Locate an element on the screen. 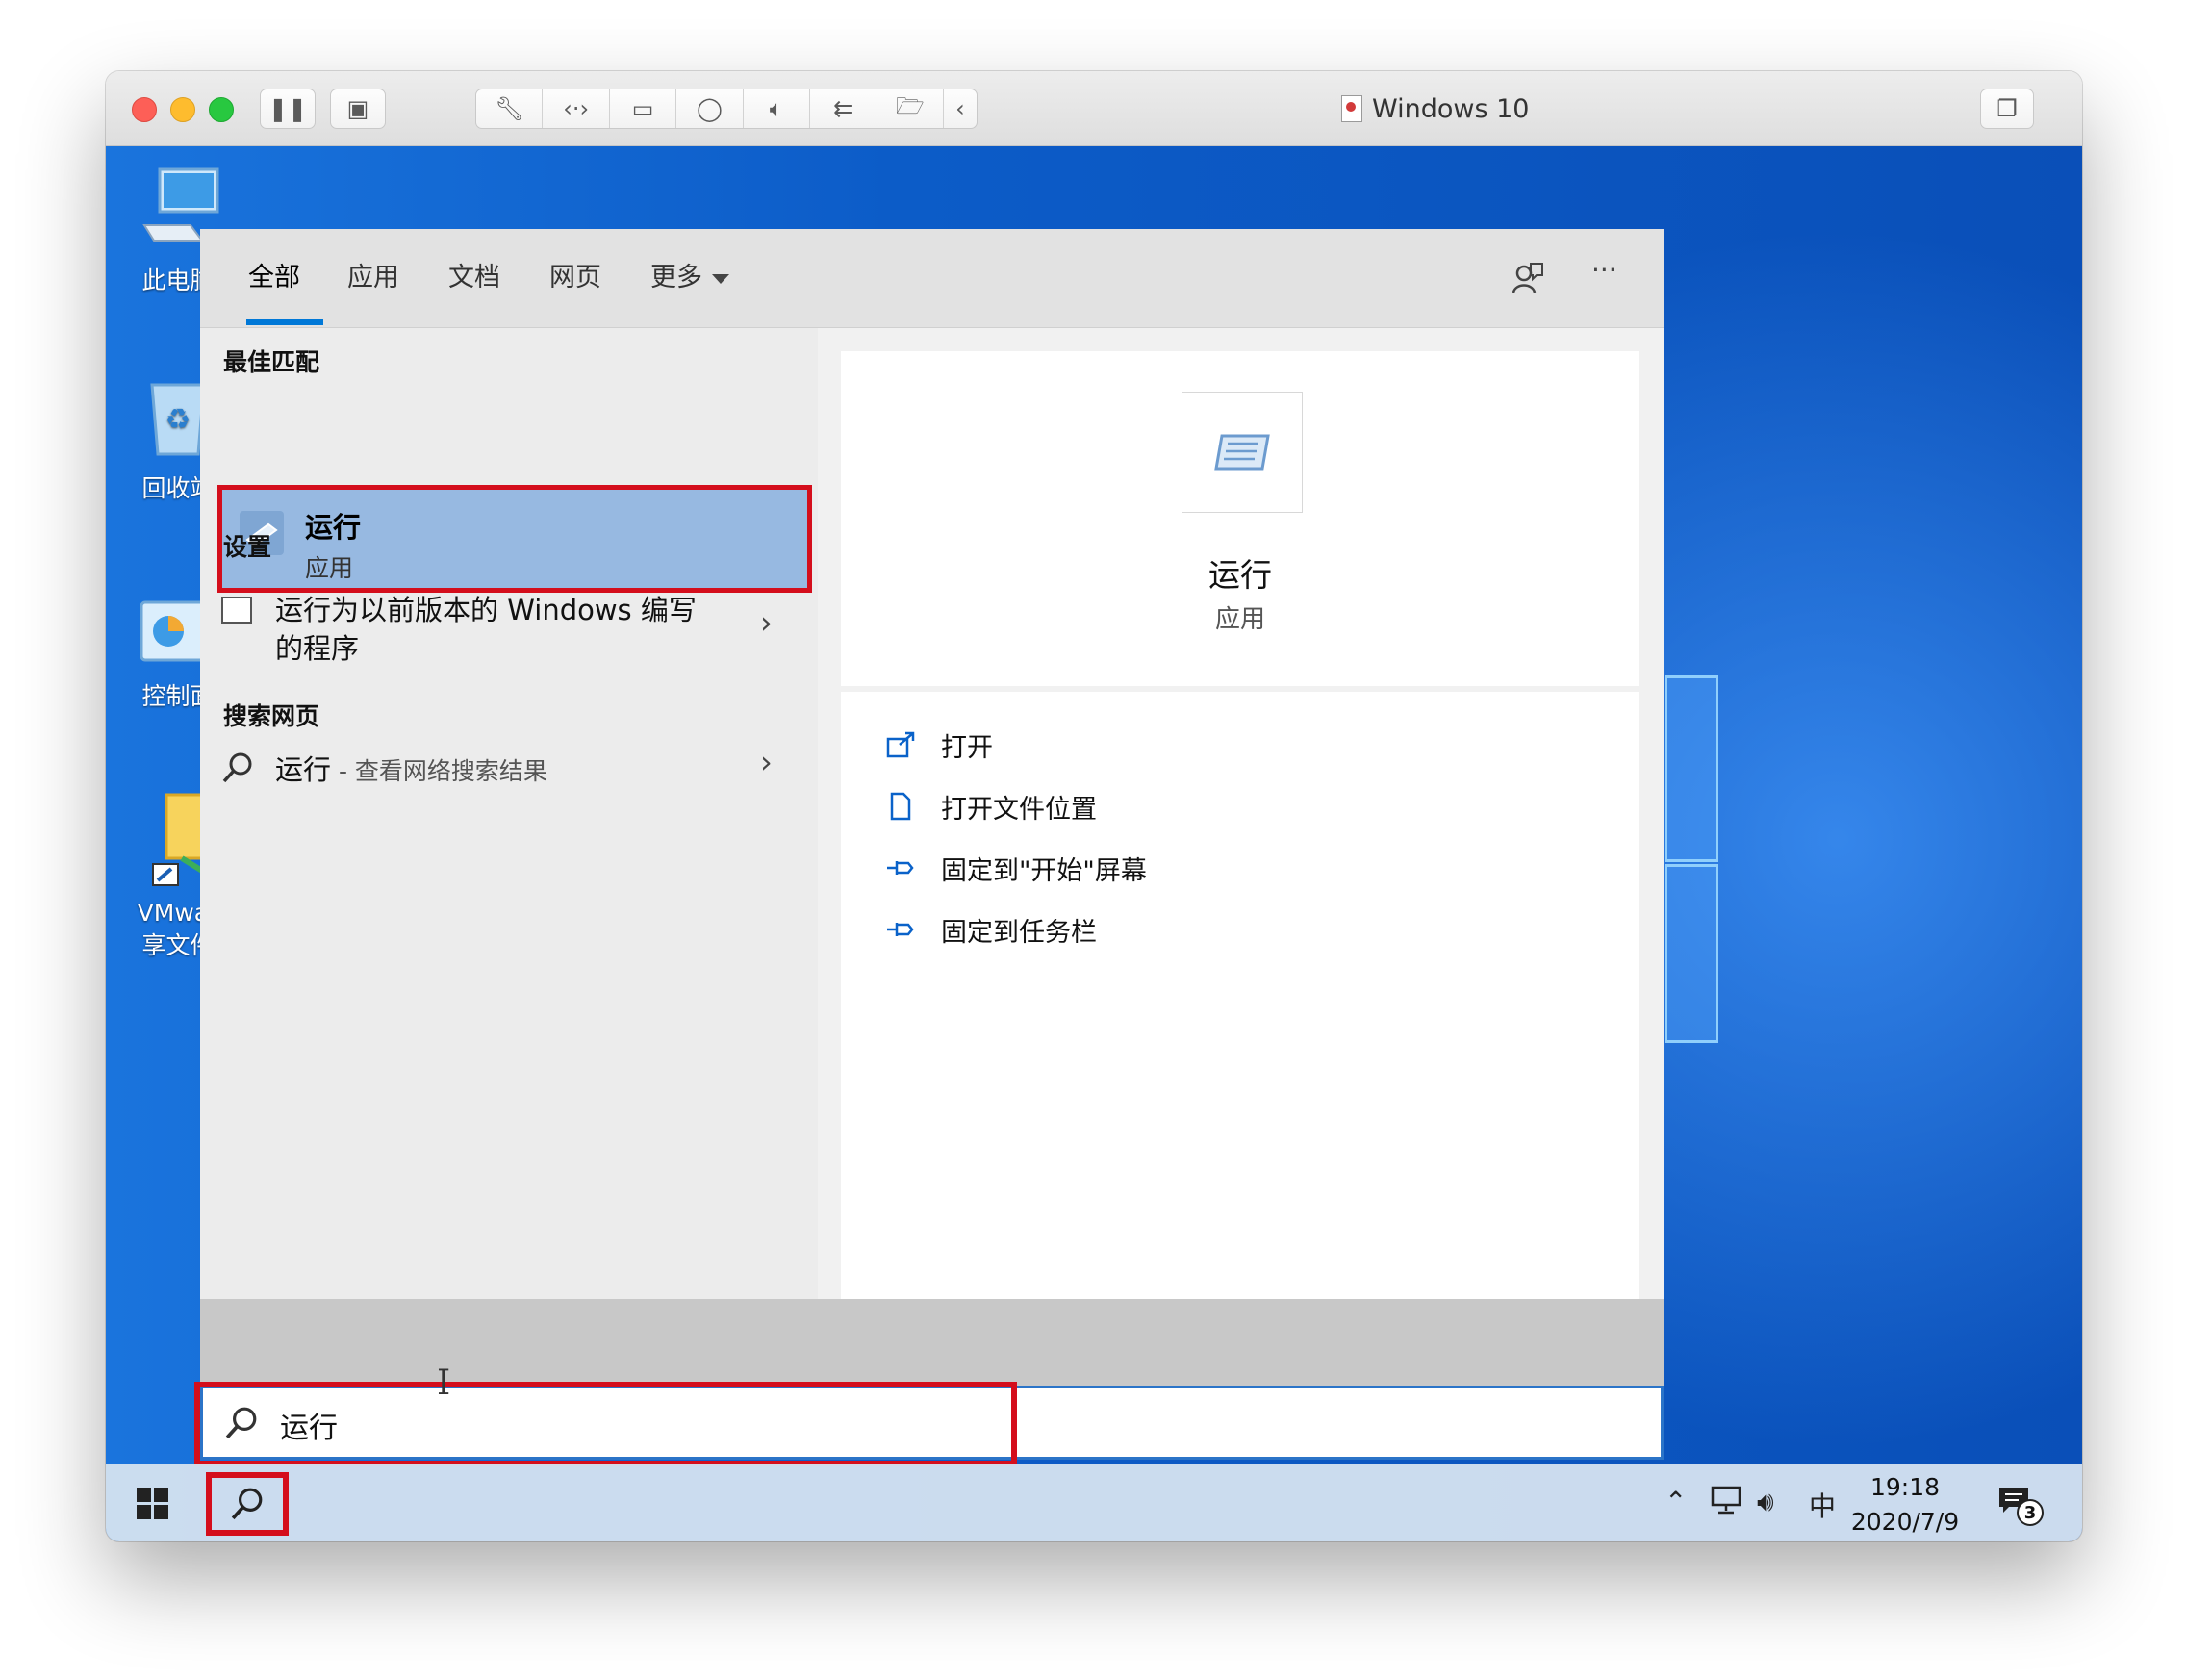 This screenshot has width=2186, height=1680. camera-icon: ◯ is located at coordinates (710, 108).